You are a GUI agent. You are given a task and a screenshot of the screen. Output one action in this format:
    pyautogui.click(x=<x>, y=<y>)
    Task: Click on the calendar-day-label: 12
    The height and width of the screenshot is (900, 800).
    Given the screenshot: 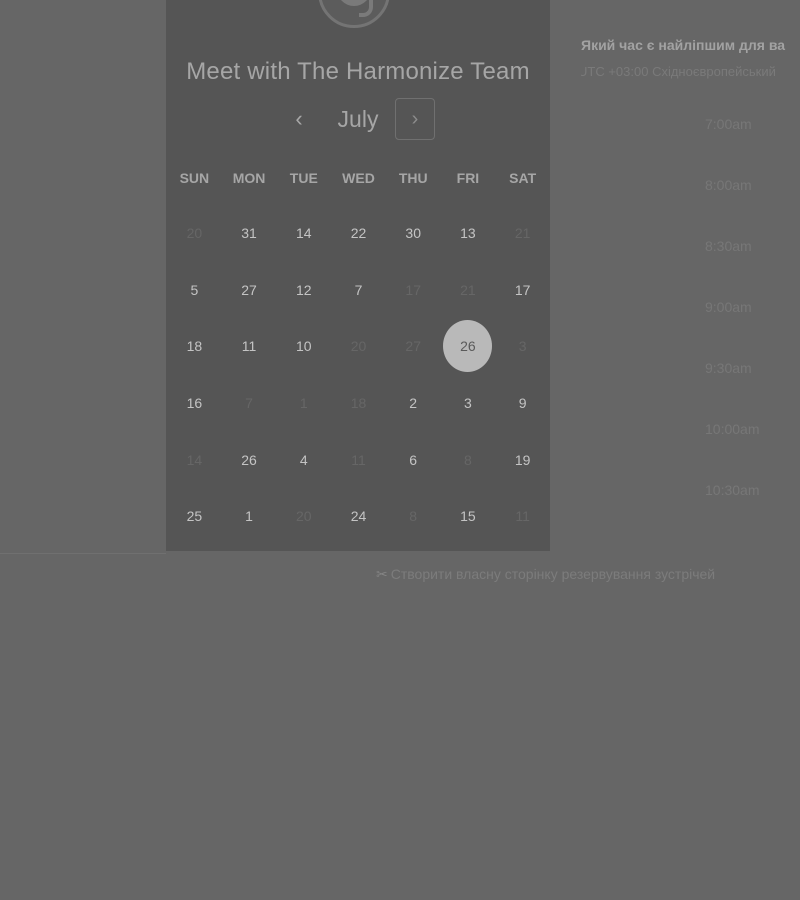 What is the action you would take?
    pyautogui.click(x=303, y=289)
    